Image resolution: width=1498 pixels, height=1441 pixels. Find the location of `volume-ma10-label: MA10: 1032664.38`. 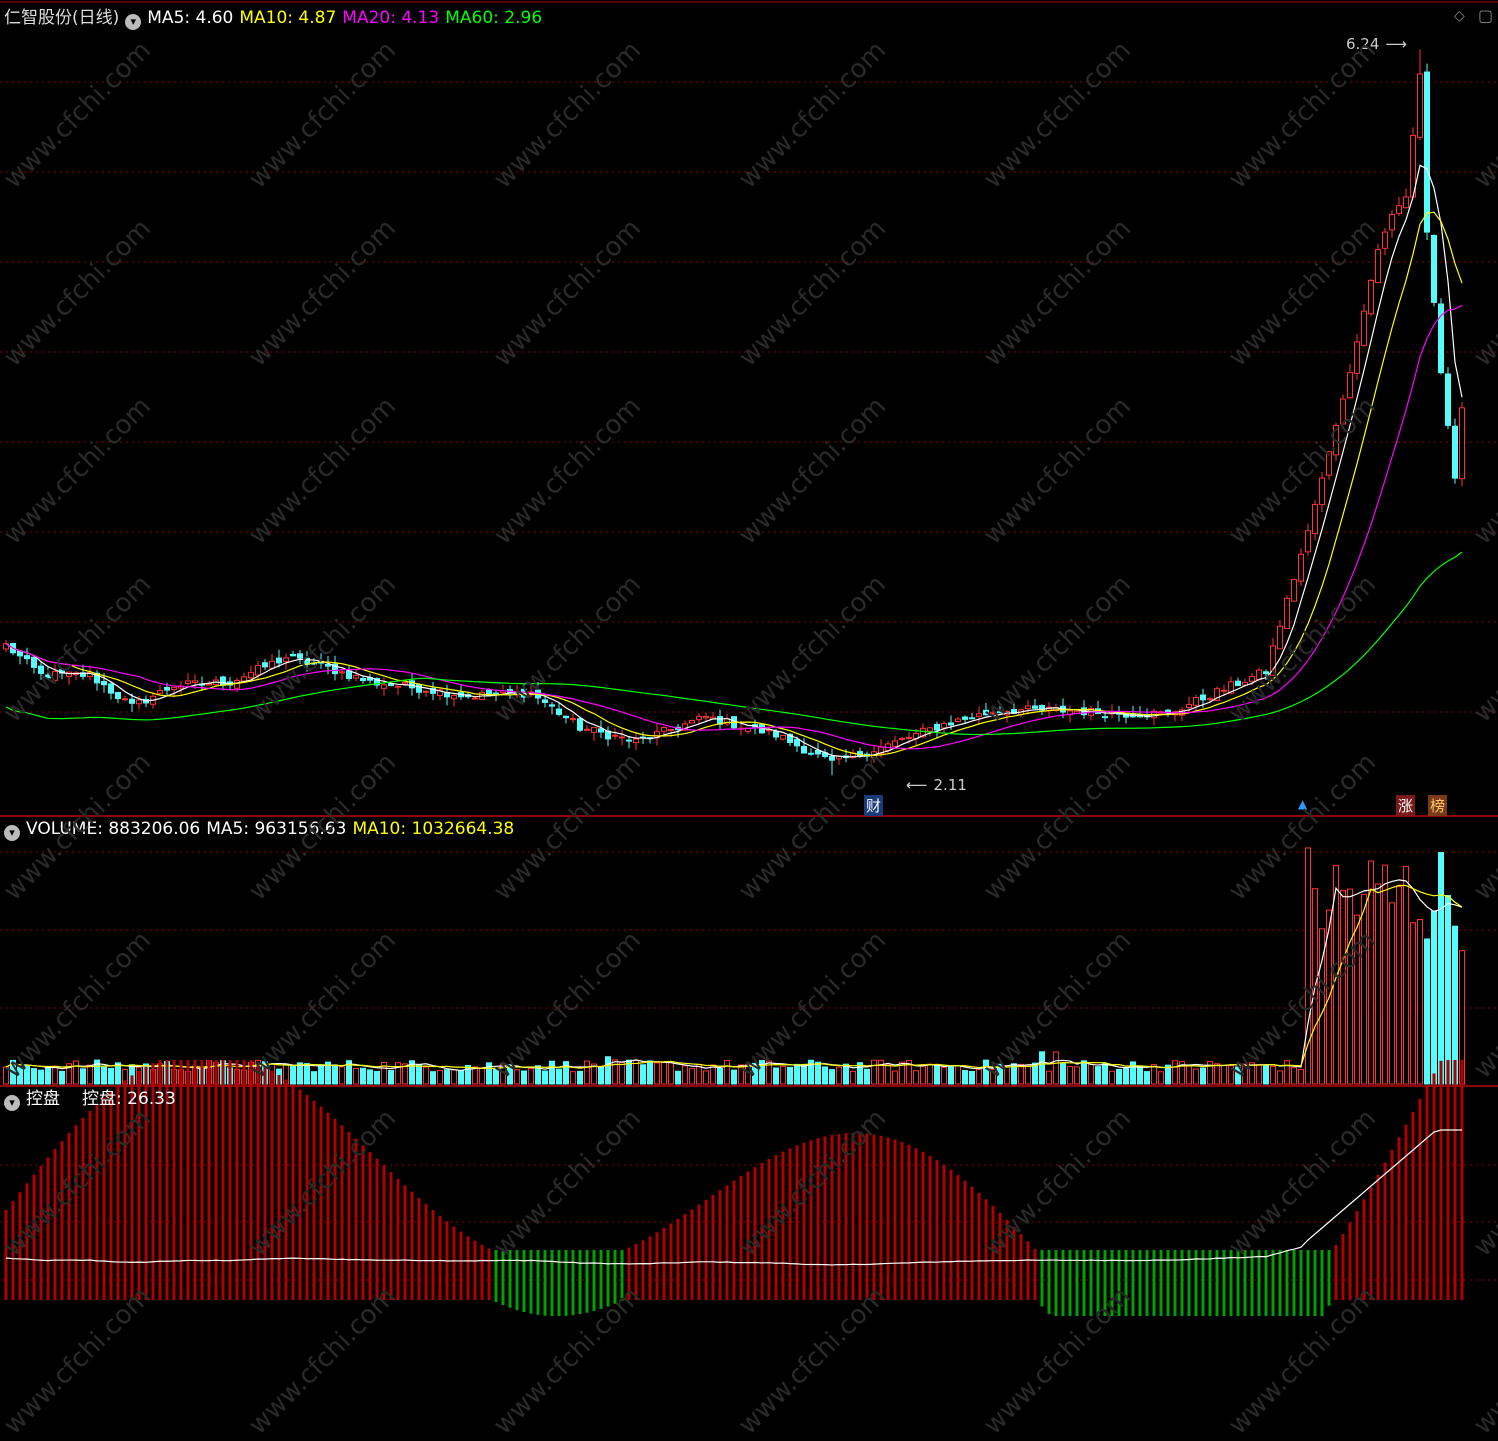

volume-ma10-label: MA10: 1032664.38 is located at coordinates (433, 829).